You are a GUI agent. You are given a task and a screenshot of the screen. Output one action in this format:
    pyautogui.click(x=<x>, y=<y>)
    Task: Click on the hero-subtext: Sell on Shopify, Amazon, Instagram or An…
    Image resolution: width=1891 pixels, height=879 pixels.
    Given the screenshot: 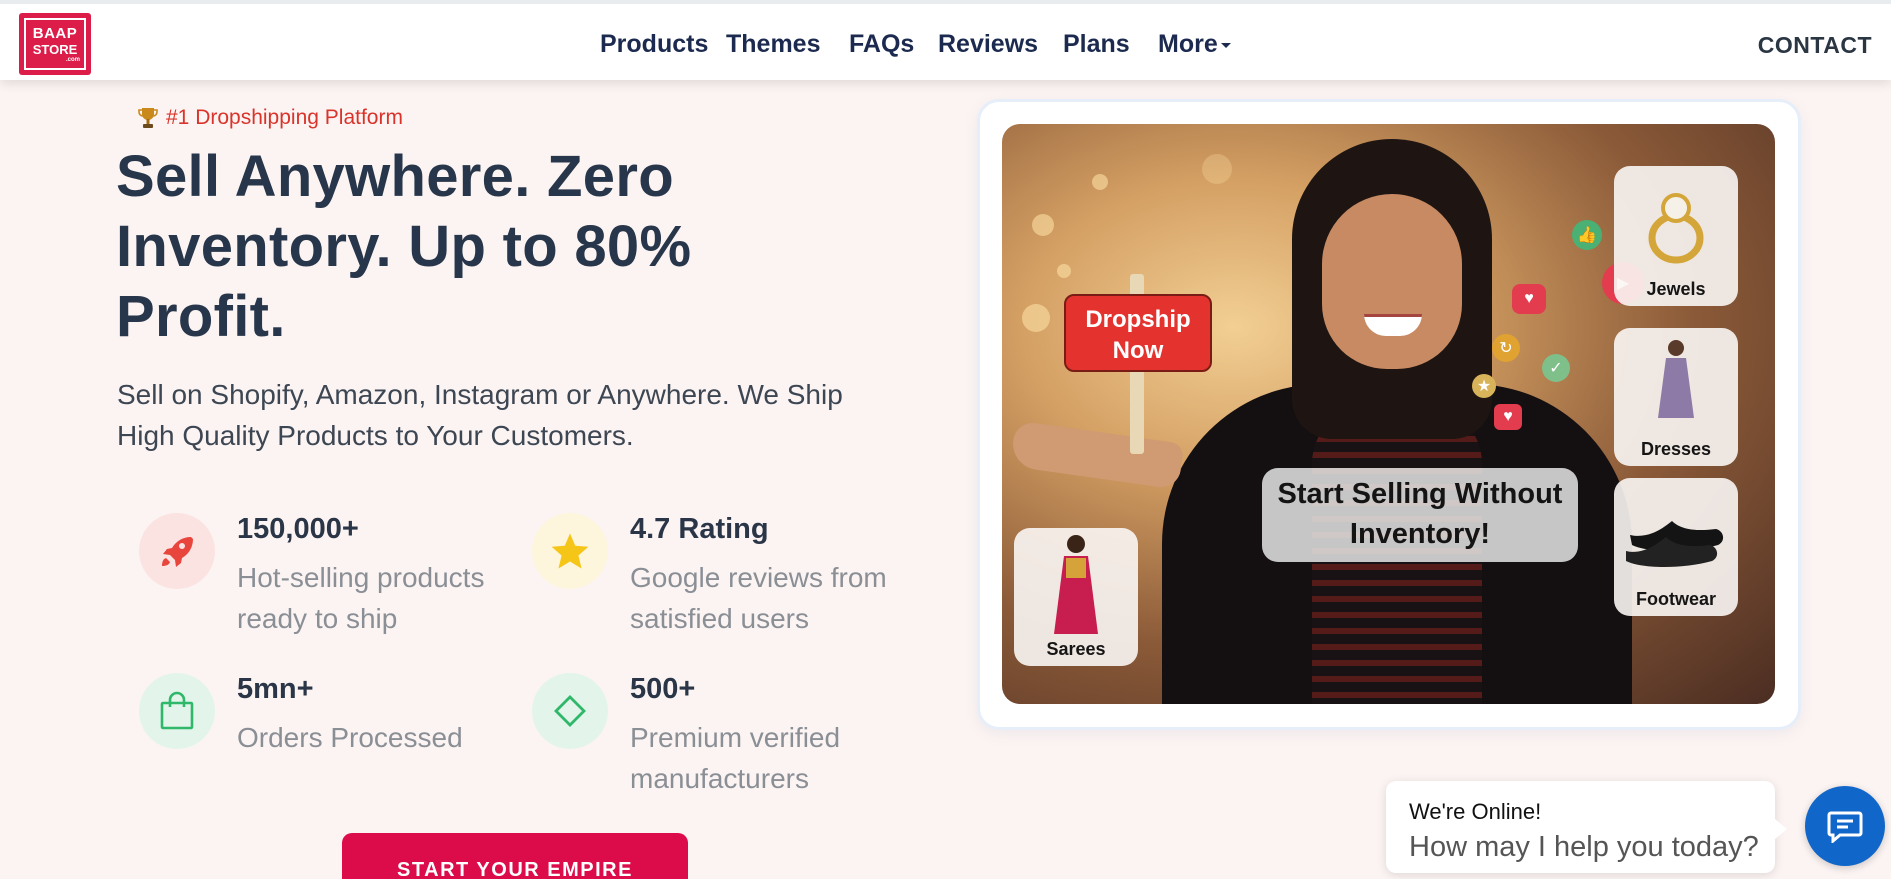 What is the action you would take?
    pyautogui.click(x=480, y=415)
    